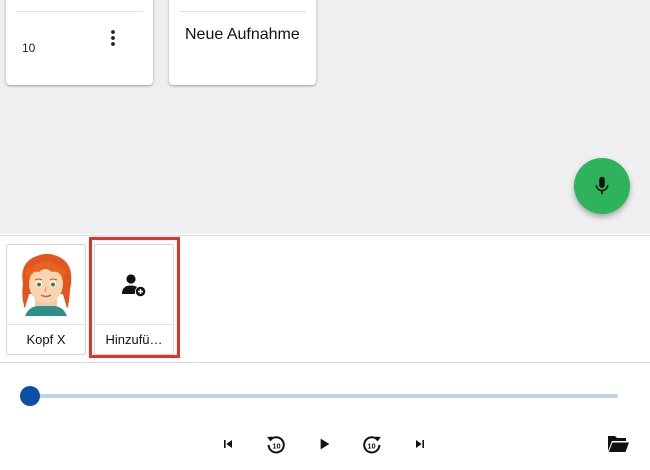  I want to click on recording-card: 10, so click(79, 42).